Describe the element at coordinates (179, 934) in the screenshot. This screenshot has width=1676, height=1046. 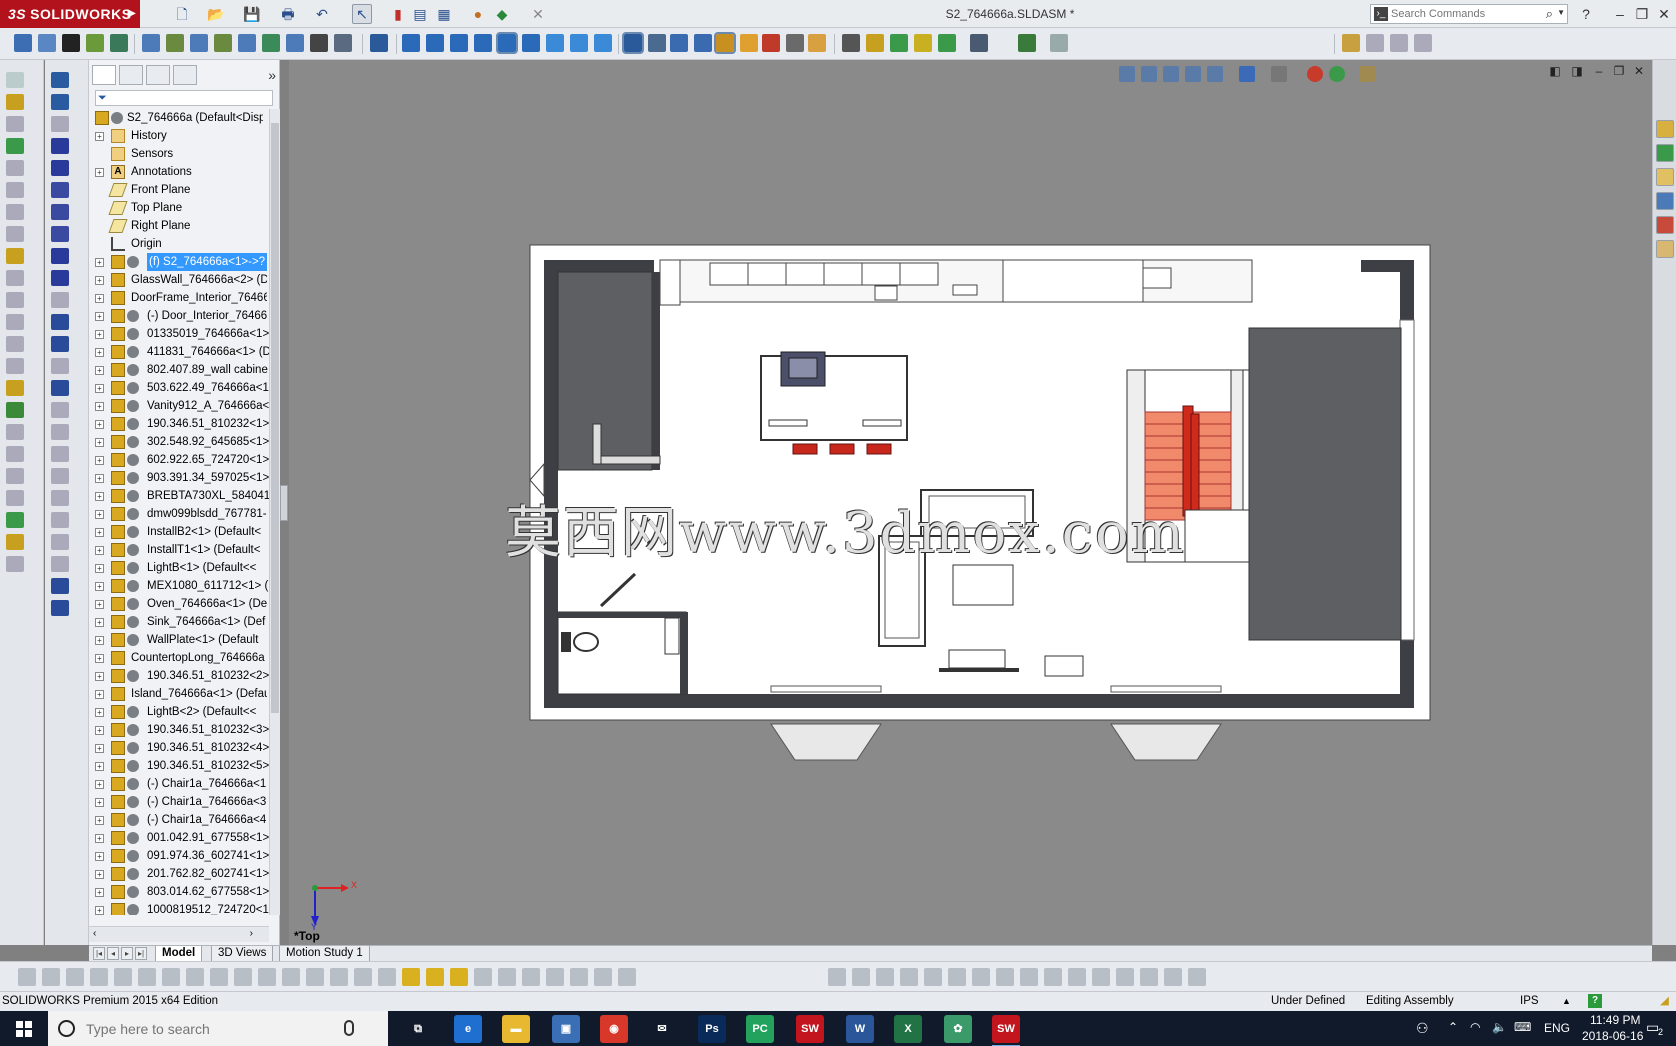
I see `tree-horizontal-scrollbar: ‹ ›` at that location.